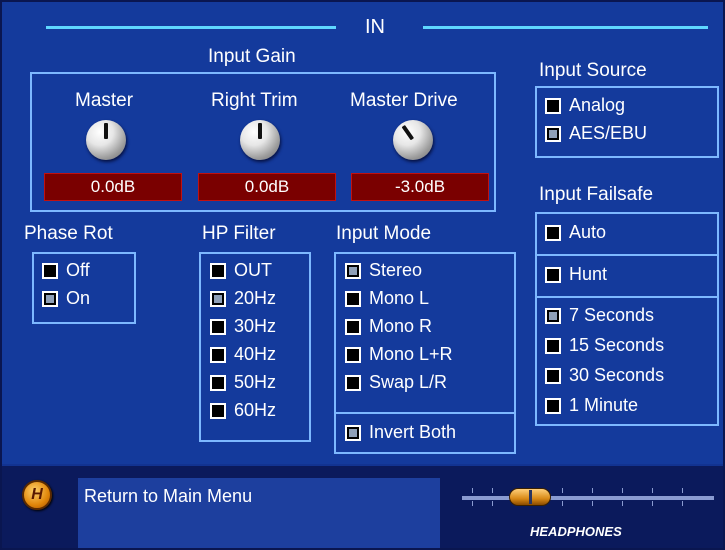 Image resolution: width=725 pixels, height=550 pixels. Describe the element at coordinates (604, 405) in the screenshot. I see `option-label: 1 Minute` at that location.